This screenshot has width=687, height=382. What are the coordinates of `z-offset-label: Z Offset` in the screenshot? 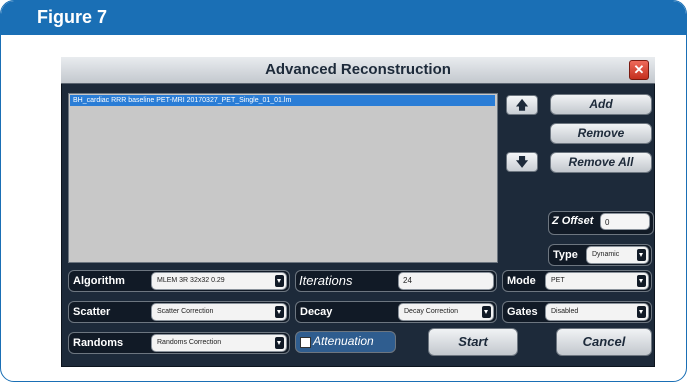 It's located at (573, 221).